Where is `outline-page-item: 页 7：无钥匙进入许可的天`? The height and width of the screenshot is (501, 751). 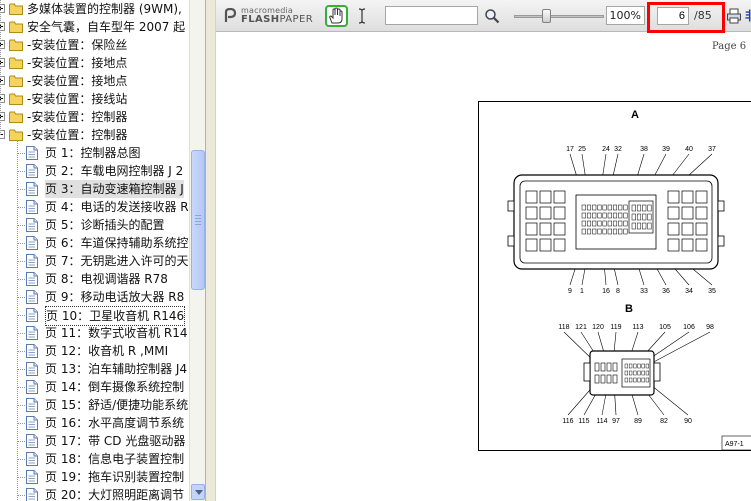 outline-page-item: 页 7：无钥匙进入许可的天 is located at coordinates (94, 261).